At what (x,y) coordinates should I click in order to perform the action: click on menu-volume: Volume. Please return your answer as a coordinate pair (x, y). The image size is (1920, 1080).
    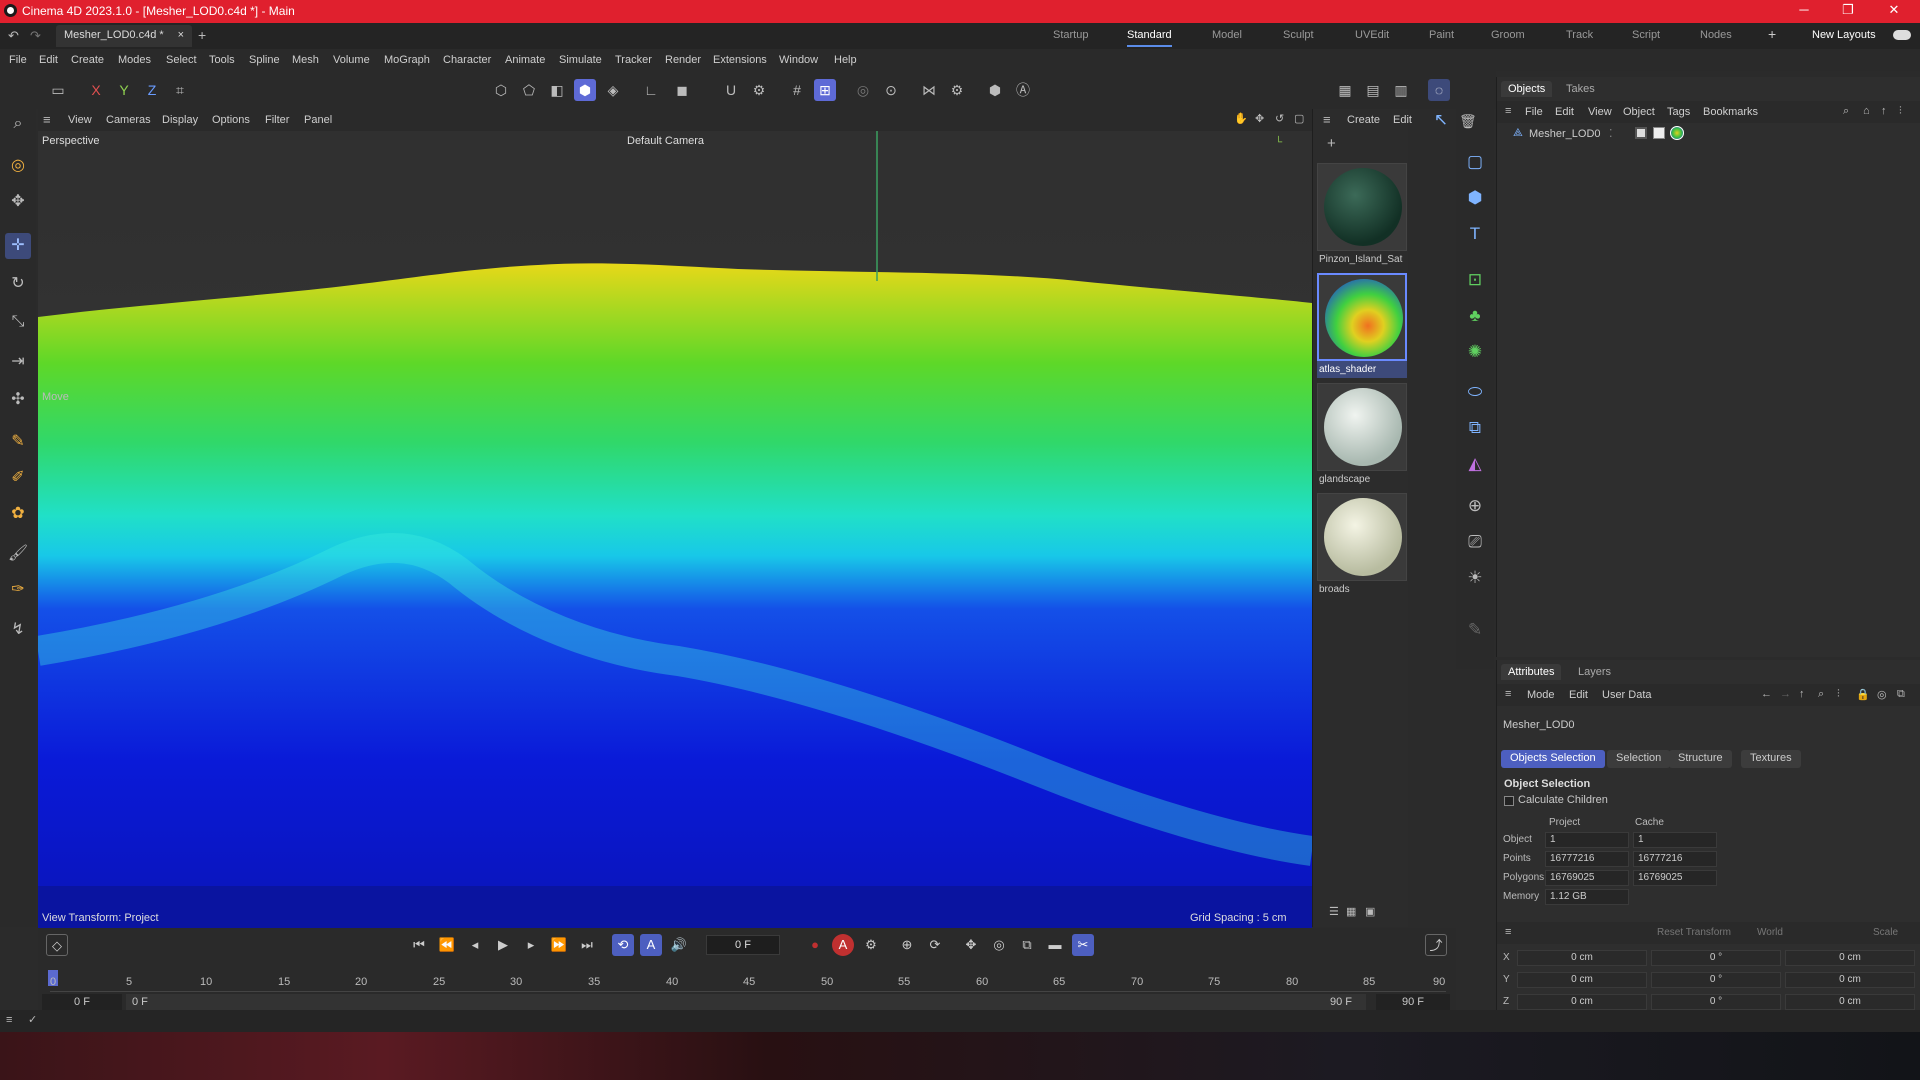
    Looking at the image, I should click on (351, 60).